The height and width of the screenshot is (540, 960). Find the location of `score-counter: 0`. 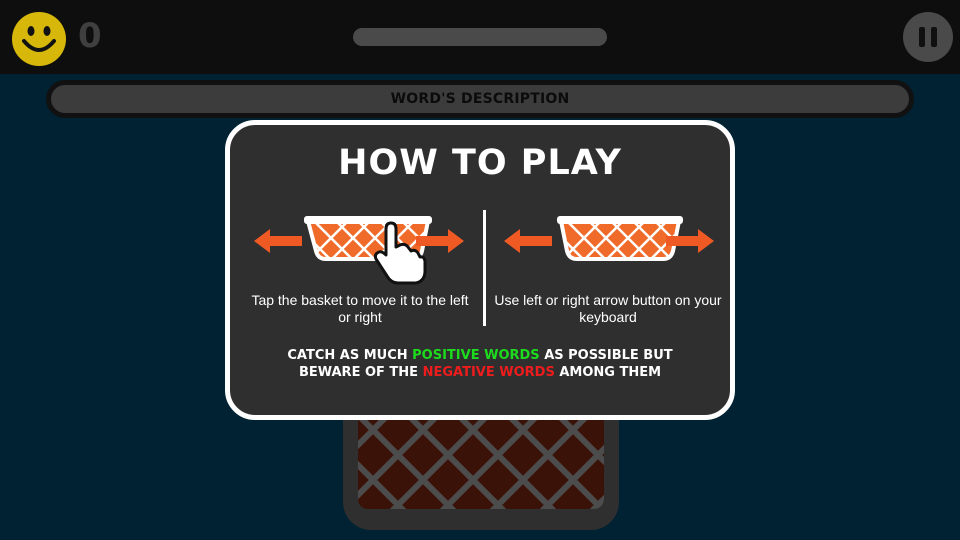

score-counter: 0 is located at coordinates (90, 36).